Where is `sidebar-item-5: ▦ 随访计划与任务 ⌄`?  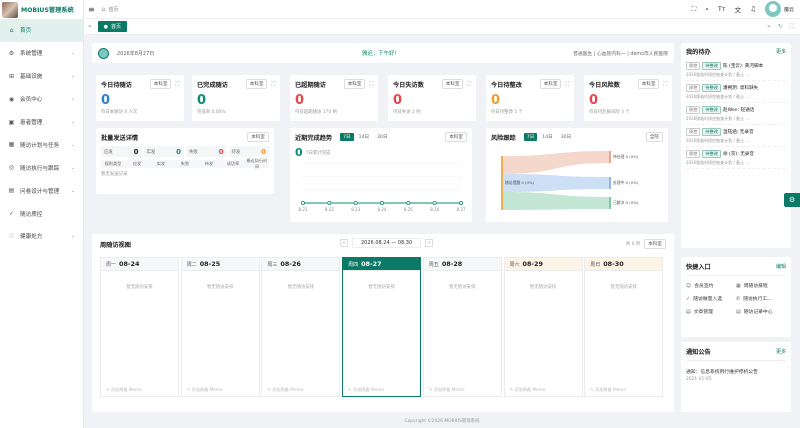
sidebar-item-5: ▦ 随访计划与任务 ⌄ is located at coordinates (41, 144).